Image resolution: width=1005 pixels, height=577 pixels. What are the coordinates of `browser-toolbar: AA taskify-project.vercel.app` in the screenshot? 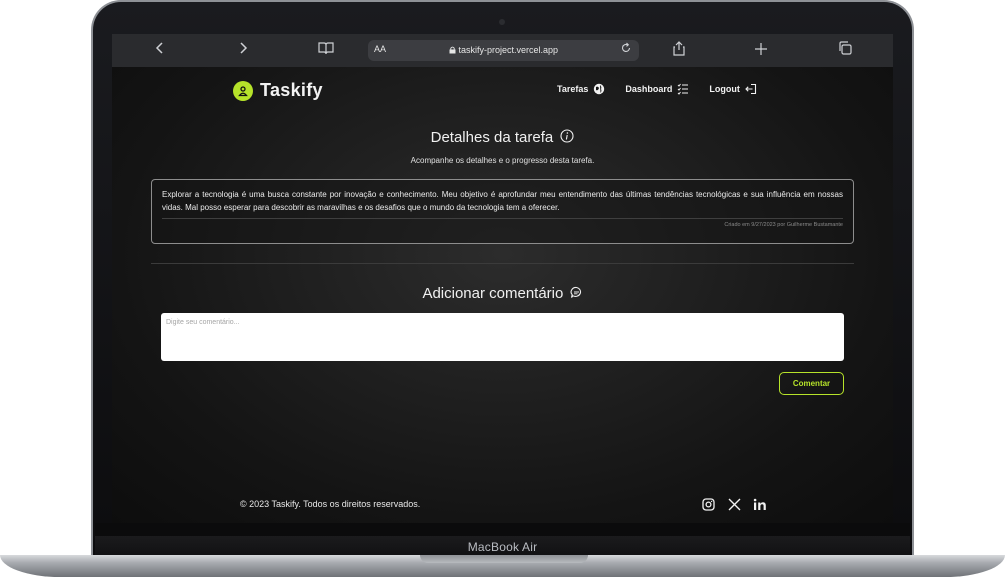 It's located at (502, 50).